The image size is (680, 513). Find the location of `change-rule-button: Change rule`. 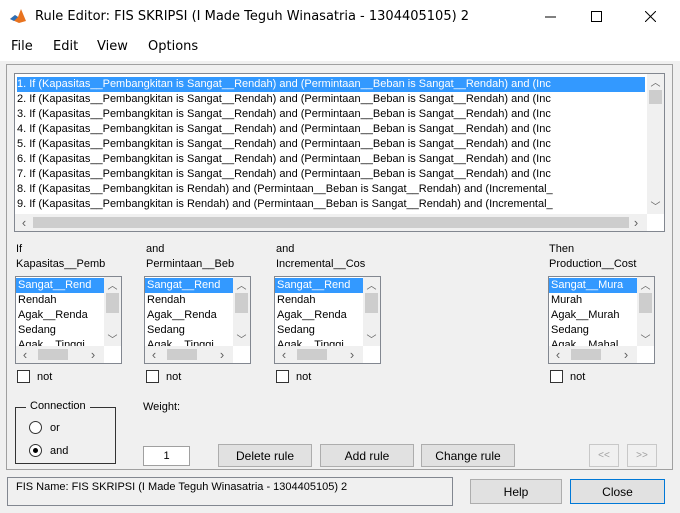

change-rule-button: Change rule is located at coordinates (468, 455).